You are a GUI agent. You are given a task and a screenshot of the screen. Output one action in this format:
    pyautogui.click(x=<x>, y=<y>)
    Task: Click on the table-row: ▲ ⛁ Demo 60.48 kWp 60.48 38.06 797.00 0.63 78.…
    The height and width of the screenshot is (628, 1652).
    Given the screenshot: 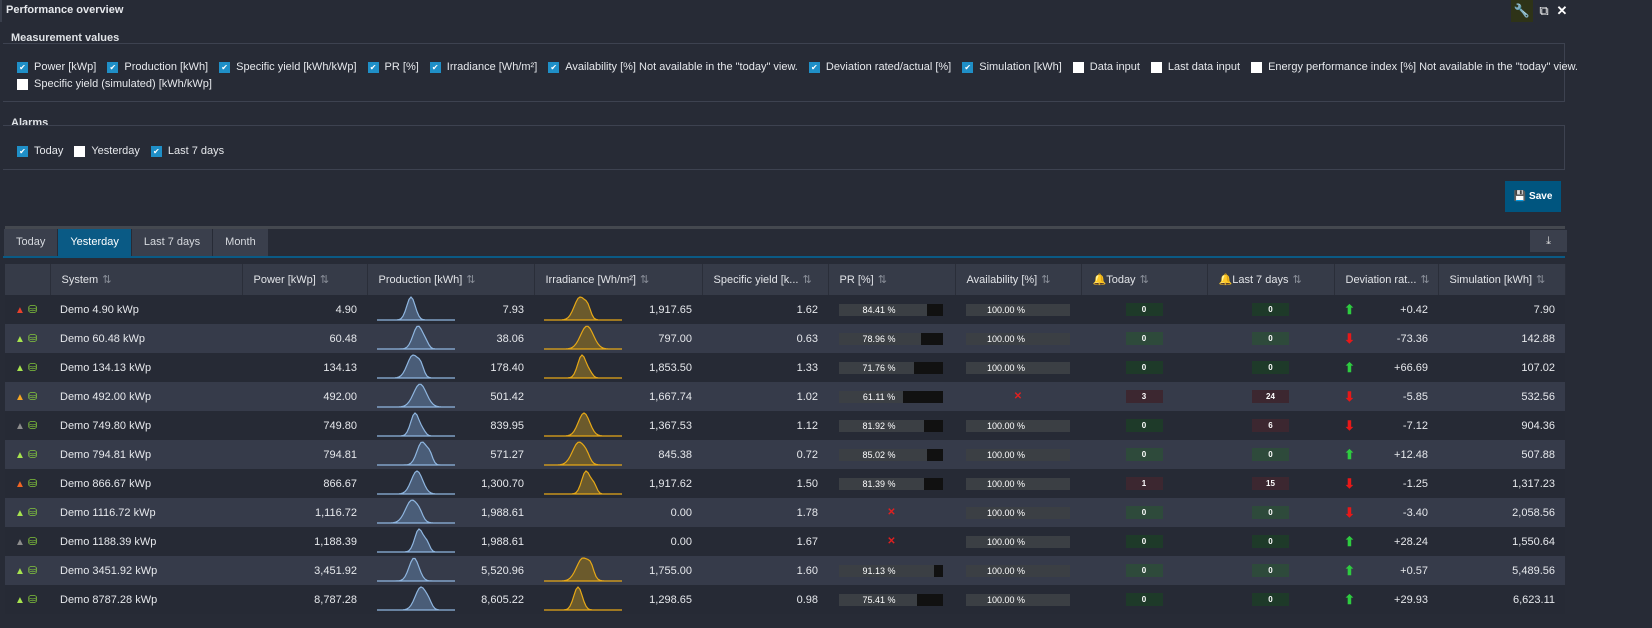 What is the action you would take?
    pyautogui.click(x=785, y=338)
    